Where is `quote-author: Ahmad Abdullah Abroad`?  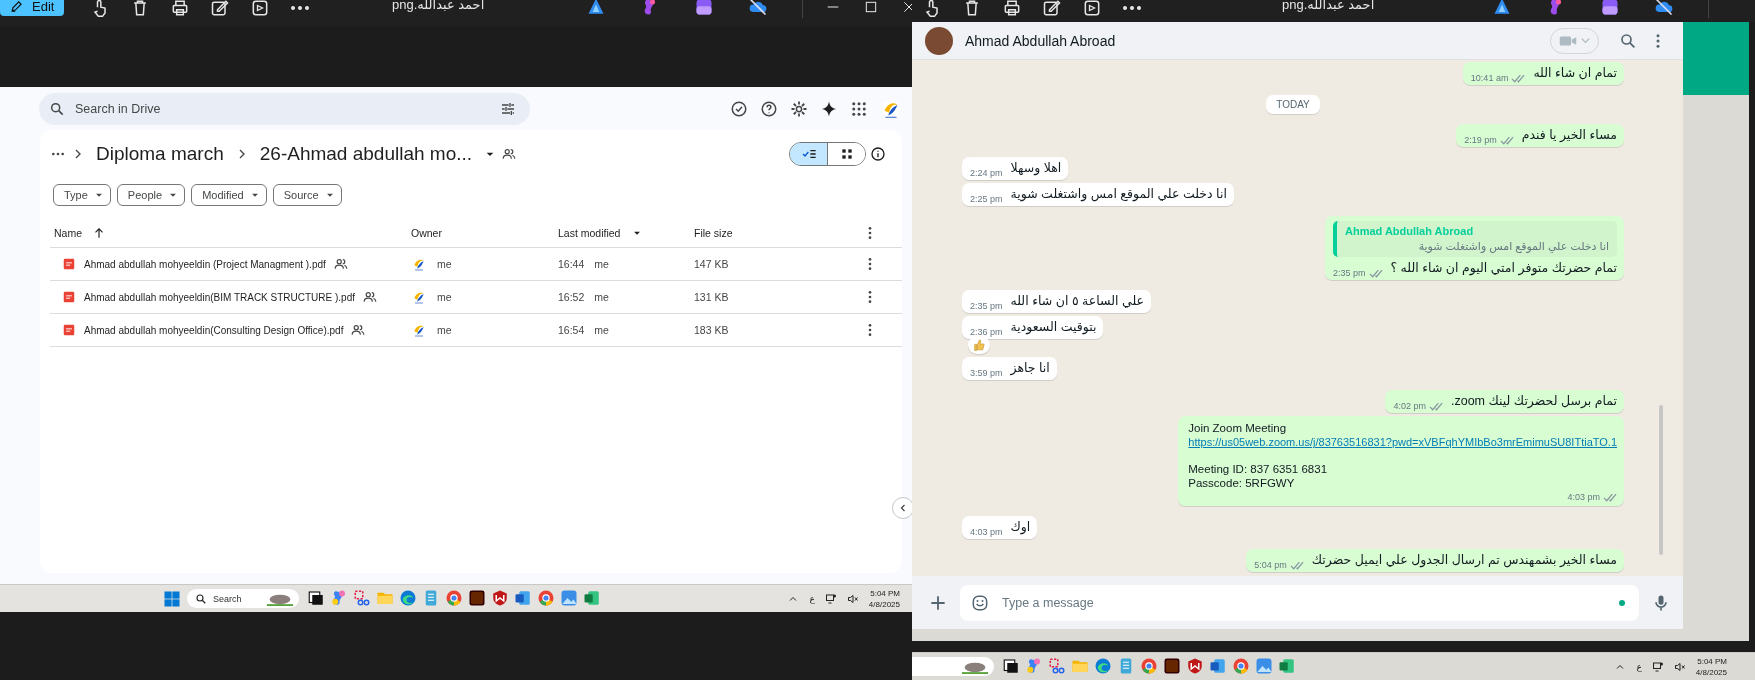
quote-author: Ahmad Abdullah Abroad is located at coordinates (1409, 231).